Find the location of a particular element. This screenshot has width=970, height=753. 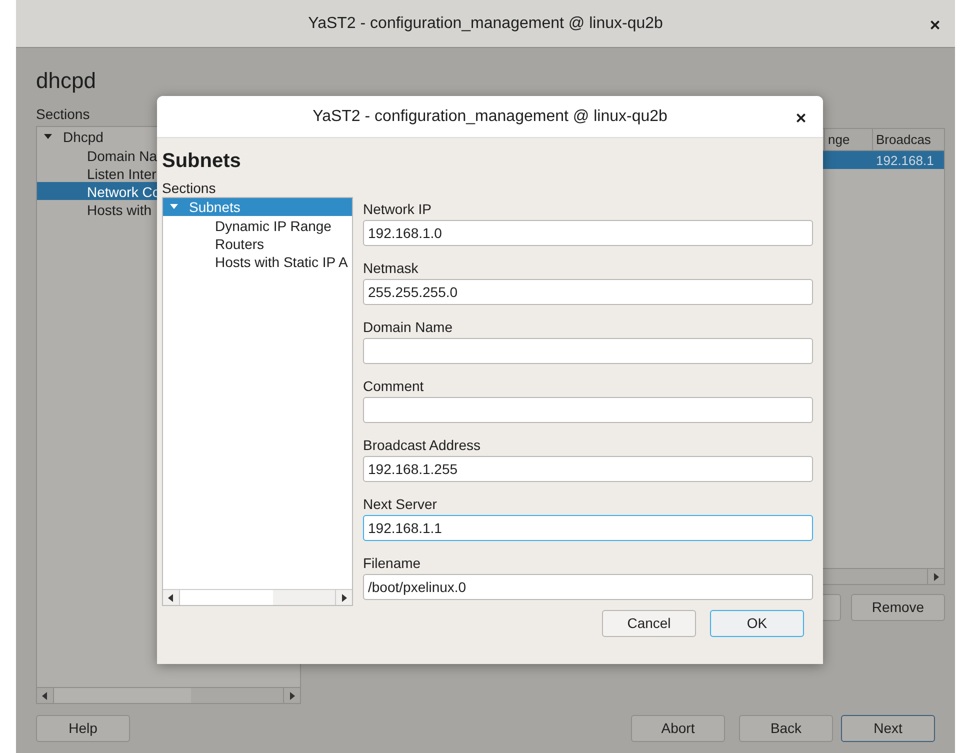

field-label: Comment is located at coordinates (394, 386).